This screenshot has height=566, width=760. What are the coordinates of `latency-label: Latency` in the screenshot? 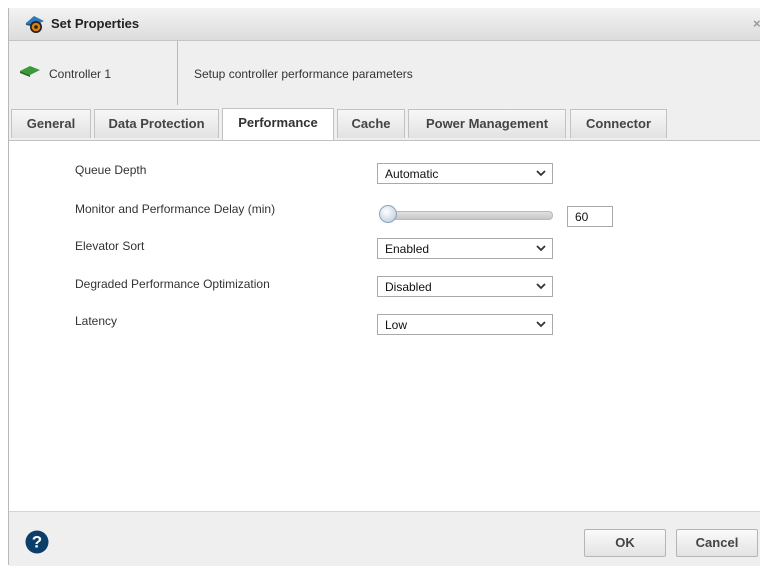 It's located at (96, 321).